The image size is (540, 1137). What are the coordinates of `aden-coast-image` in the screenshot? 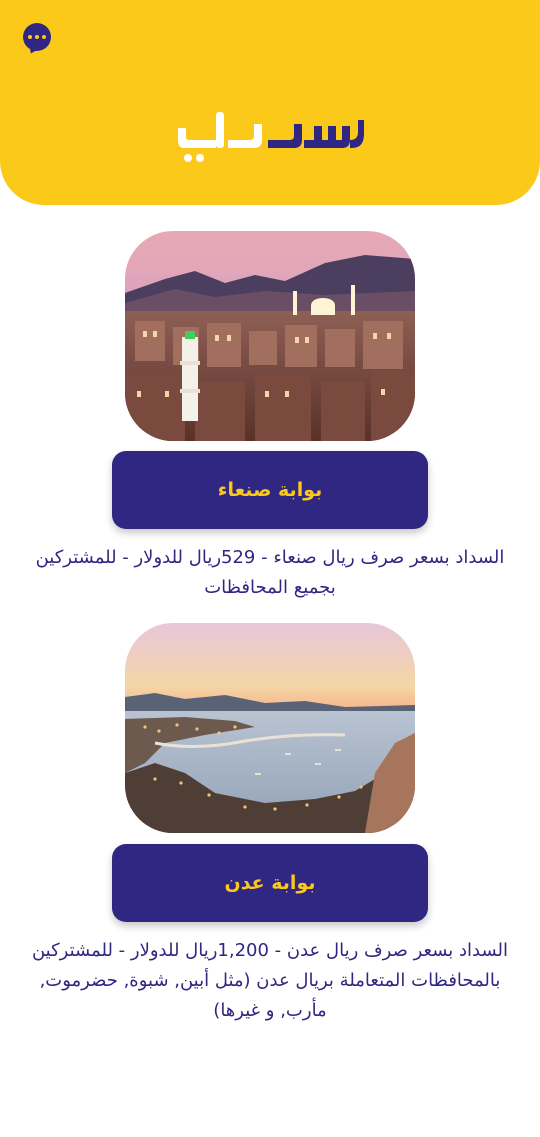 It's located at (270, 728).